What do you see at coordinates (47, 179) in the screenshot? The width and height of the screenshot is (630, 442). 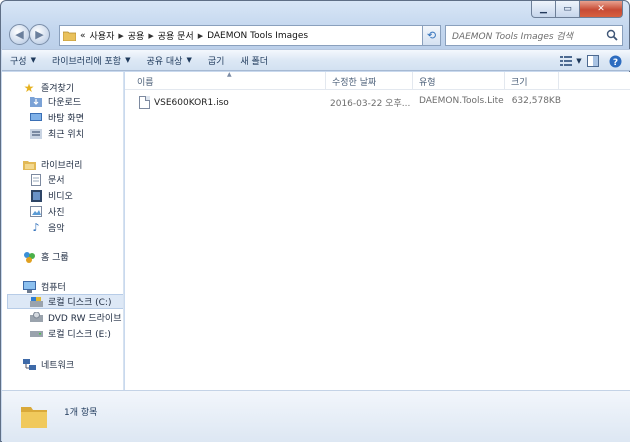 I see `nav-item-documents: 문서` at bounding box center [47, 179].